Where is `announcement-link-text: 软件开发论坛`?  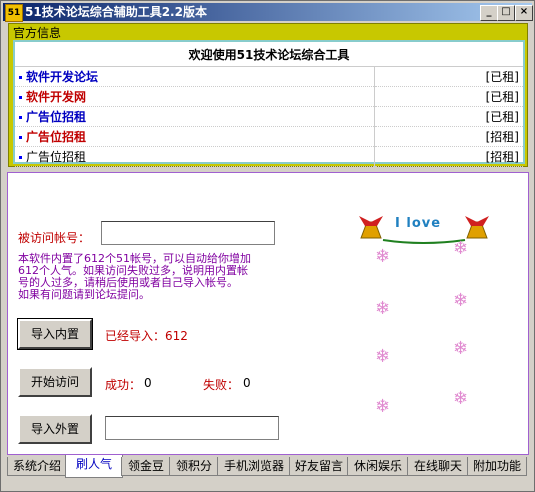 announcement-link-text: 软件开发论坛 is located at coordinates (62, 77).